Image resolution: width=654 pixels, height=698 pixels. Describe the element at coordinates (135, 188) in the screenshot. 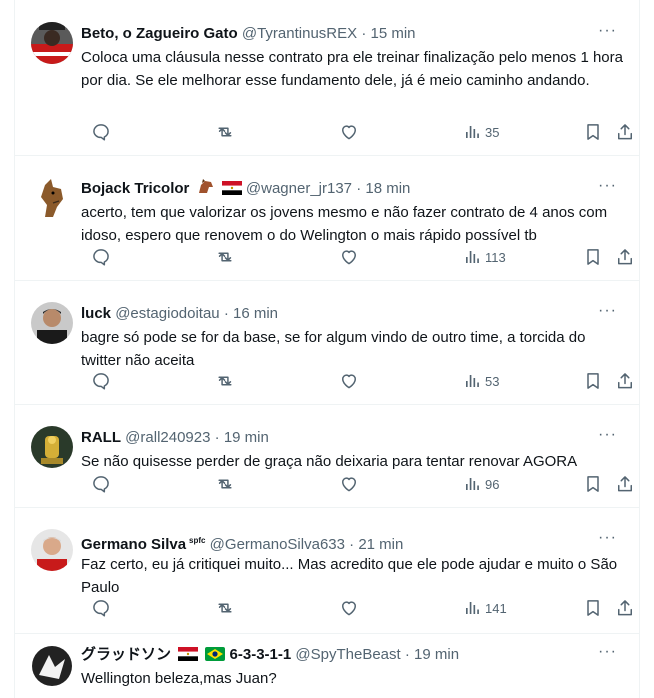

I see `display-name: Bojack Tricolor` at that location.